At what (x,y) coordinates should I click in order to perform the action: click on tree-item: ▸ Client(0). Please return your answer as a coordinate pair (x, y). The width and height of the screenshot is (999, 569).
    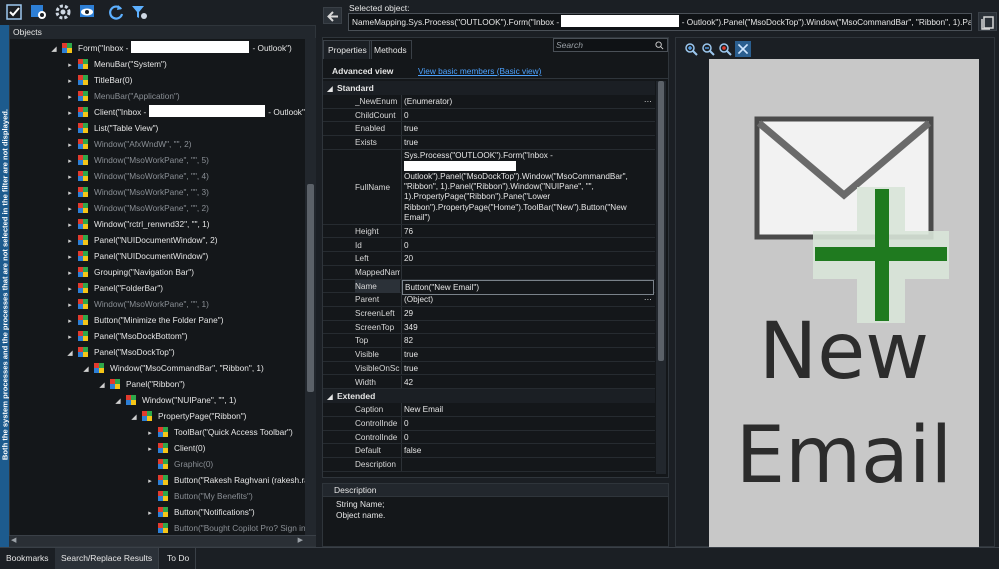
    Looking at the image, I should click on (175, 448).